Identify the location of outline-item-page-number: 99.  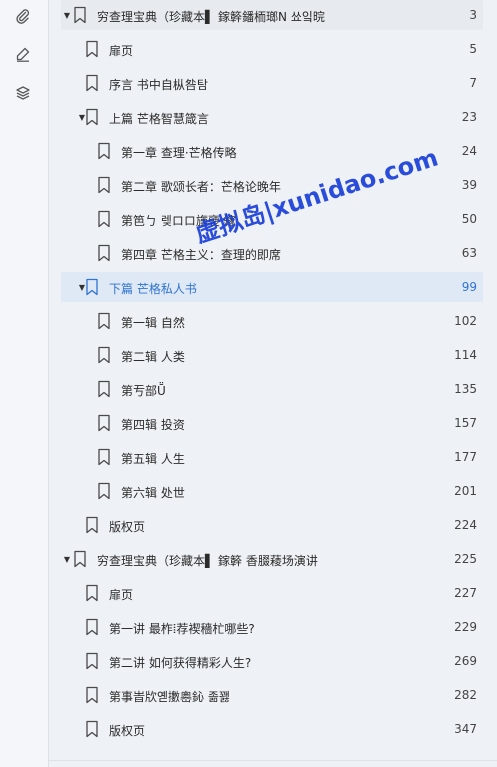
(469, 287).